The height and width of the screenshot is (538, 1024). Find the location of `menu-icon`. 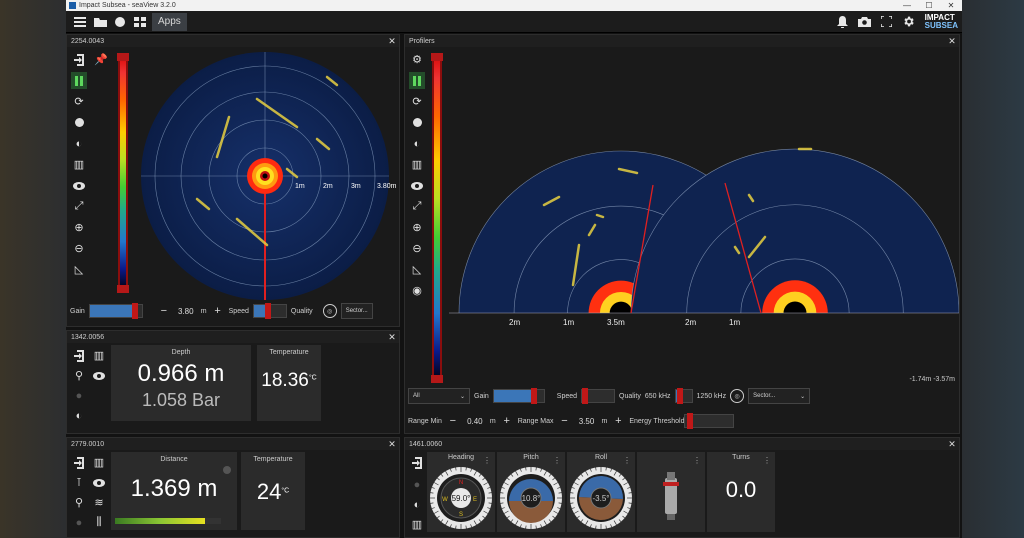

menu-icon is located at coordinates (80, 22).